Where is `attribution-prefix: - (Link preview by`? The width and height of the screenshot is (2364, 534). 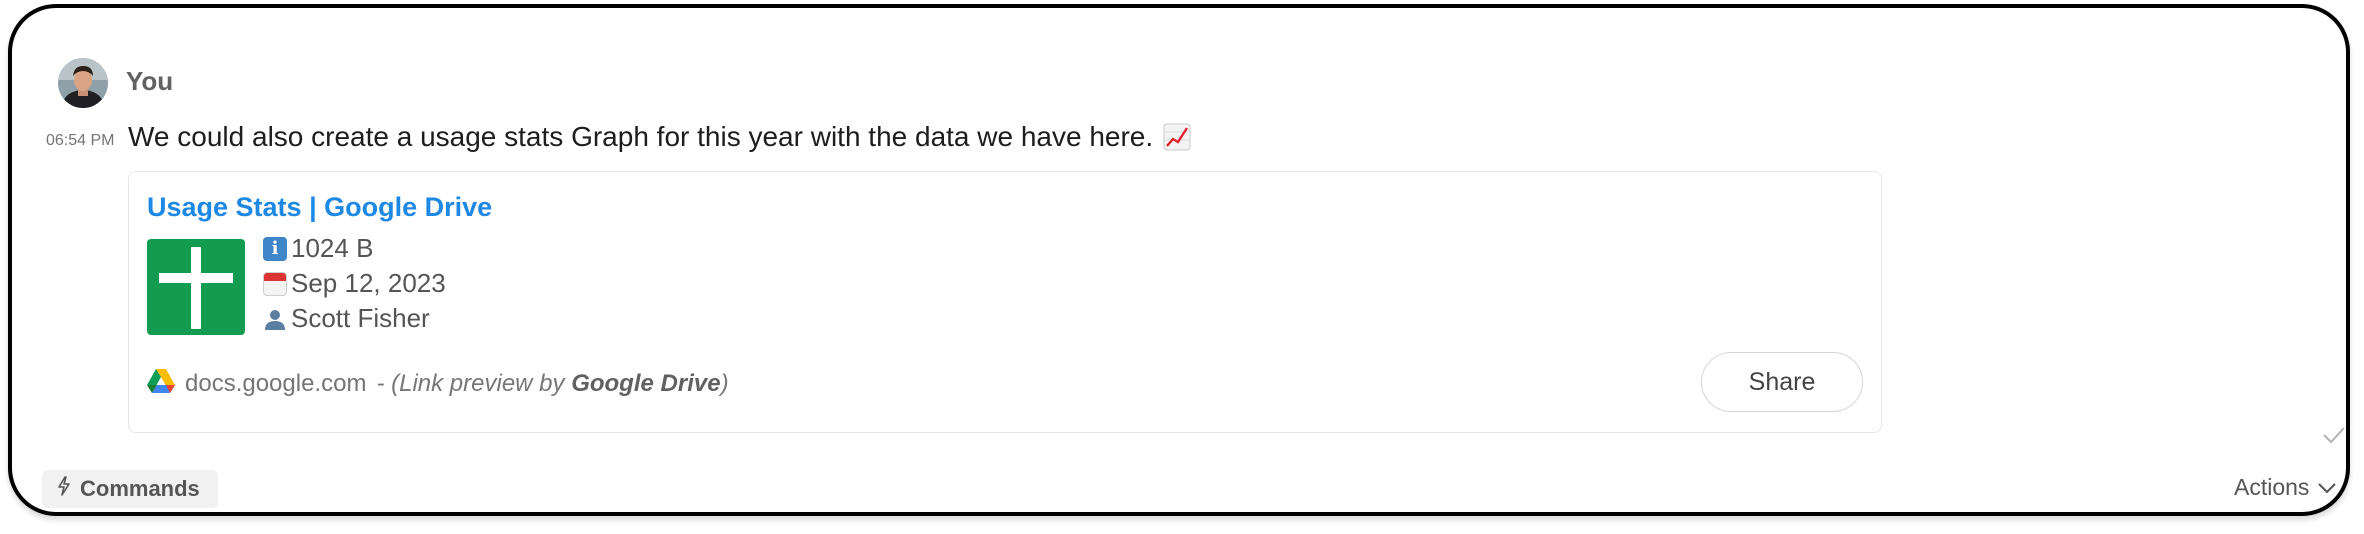 attribution-prefix: - (Link preview by is located at coordinates (474, 383).